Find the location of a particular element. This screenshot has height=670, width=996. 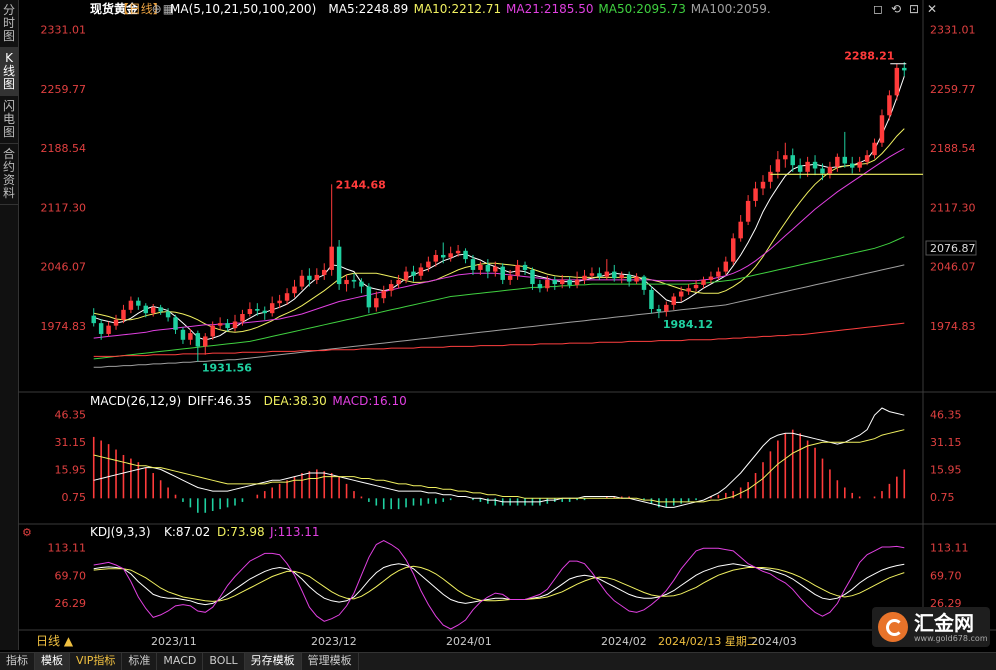

kdj-d-line is located at coordinates (499, 583).